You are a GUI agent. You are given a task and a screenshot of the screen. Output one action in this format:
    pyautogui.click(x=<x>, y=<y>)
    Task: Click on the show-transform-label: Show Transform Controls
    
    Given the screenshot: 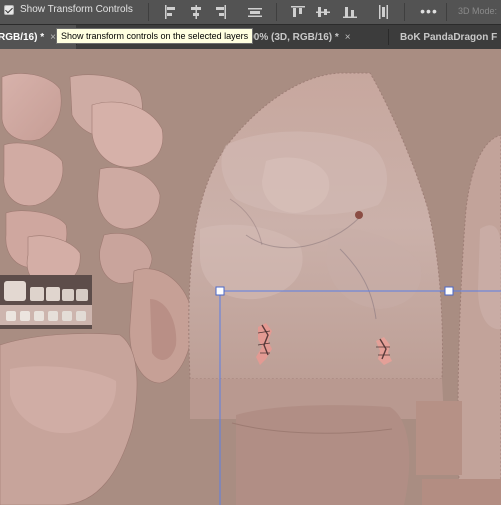 What is the action you would take?
    pyautogui.click(x=76, y=9)
    